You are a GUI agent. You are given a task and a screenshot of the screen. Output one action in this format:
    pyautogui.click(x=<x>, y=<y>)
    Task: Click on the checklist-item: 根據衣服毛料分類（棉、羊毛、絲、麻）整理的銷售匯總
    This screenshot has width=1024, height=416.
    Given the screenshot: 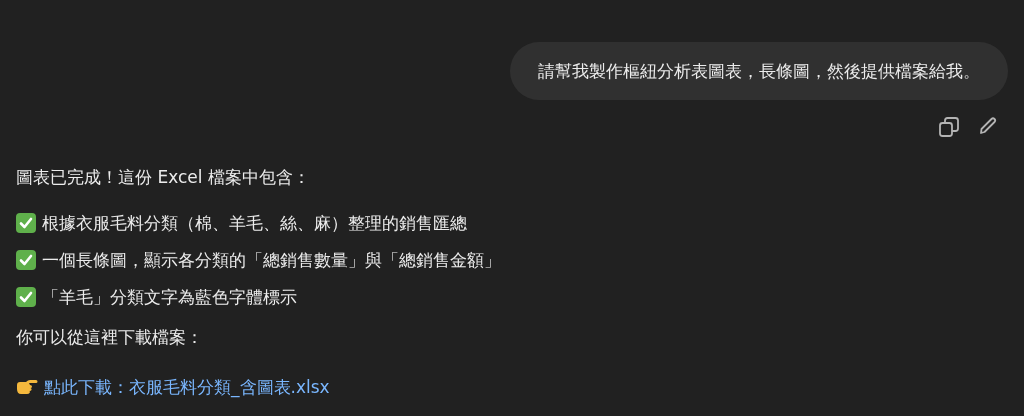 What is the action you would take?
    pyautogui.click(x=254, y=223)
    